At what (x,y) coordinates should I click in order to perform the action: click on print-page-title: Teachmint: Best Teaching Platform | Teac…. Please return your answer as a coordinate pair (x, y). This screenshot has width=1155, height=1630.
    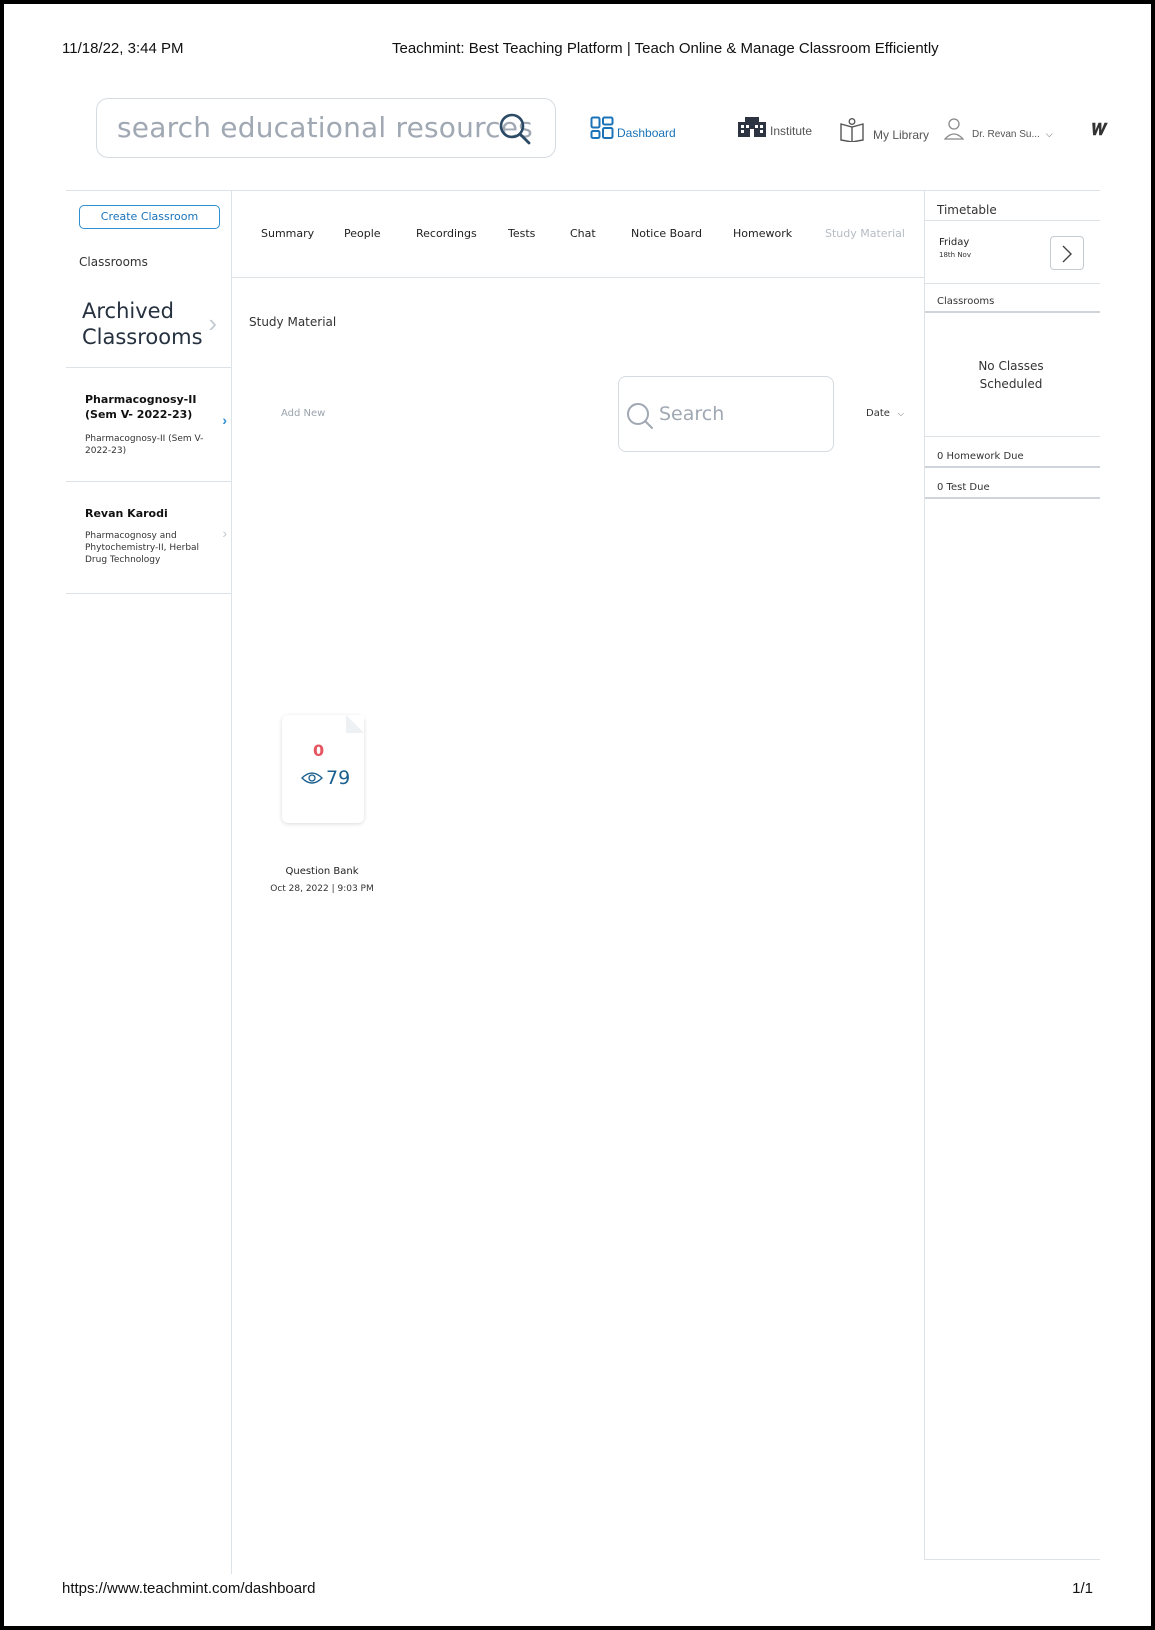
    Looking at the image, I should click on (665, 48).